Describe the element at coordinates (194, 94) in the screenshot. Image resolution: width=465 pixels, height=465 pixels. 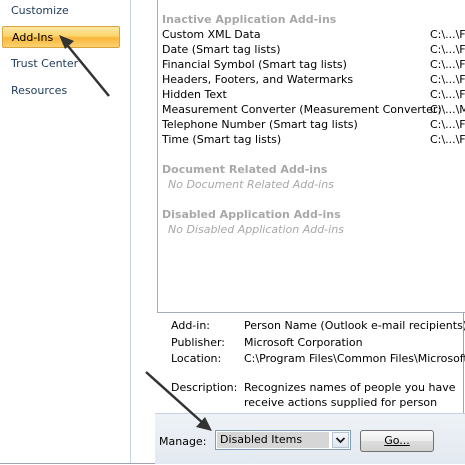
I see `addin-name: Hidden Text` at that location.